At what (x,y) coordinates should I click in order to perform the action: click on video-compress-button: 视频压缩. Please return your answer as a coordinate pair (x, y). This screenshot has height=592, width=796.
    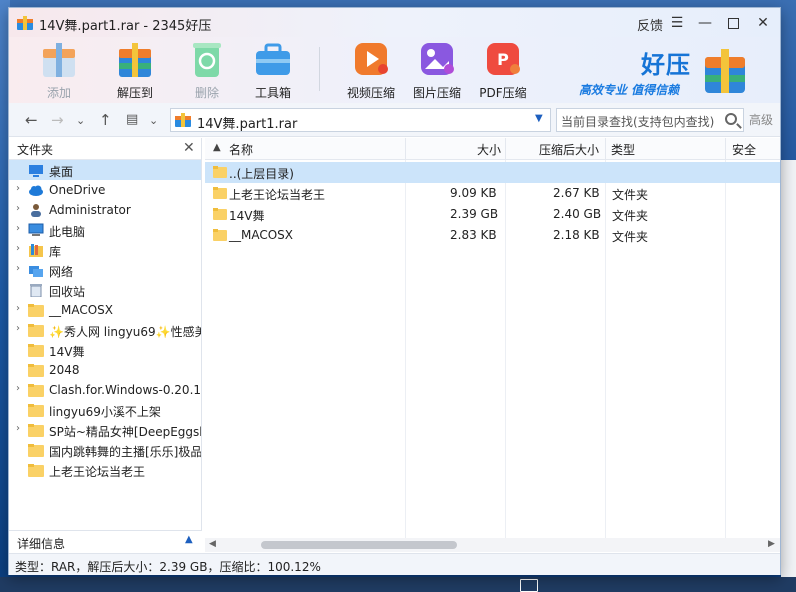
    Looking at the image, I should click on (371, 70).